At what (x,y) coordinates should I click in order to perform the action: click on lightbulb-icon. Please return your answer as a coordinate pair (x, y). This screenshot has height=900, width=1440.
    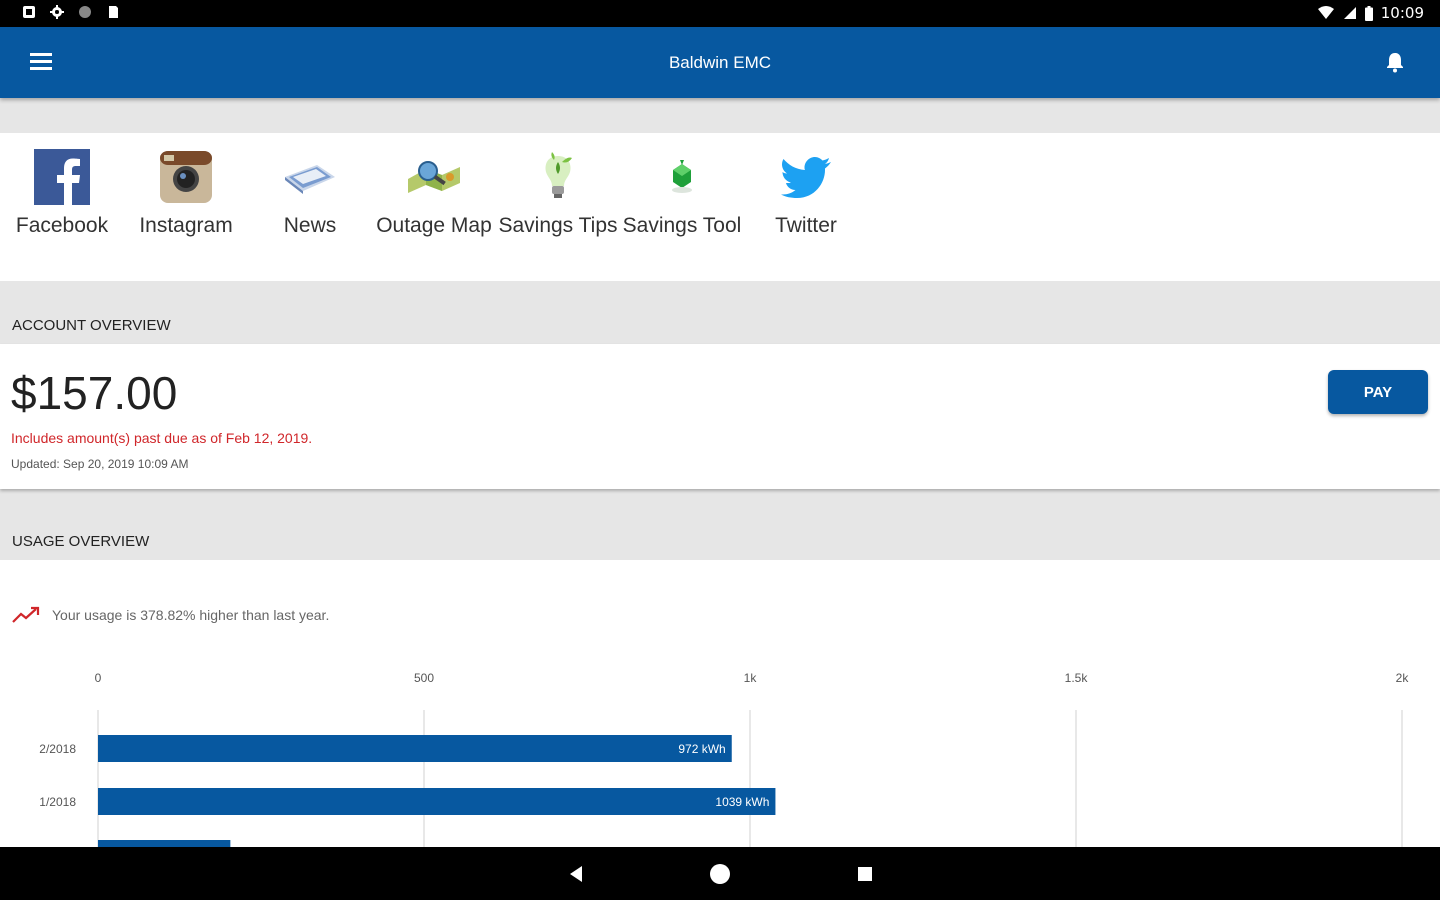
    Looking at the image, I should click on (558, 177).